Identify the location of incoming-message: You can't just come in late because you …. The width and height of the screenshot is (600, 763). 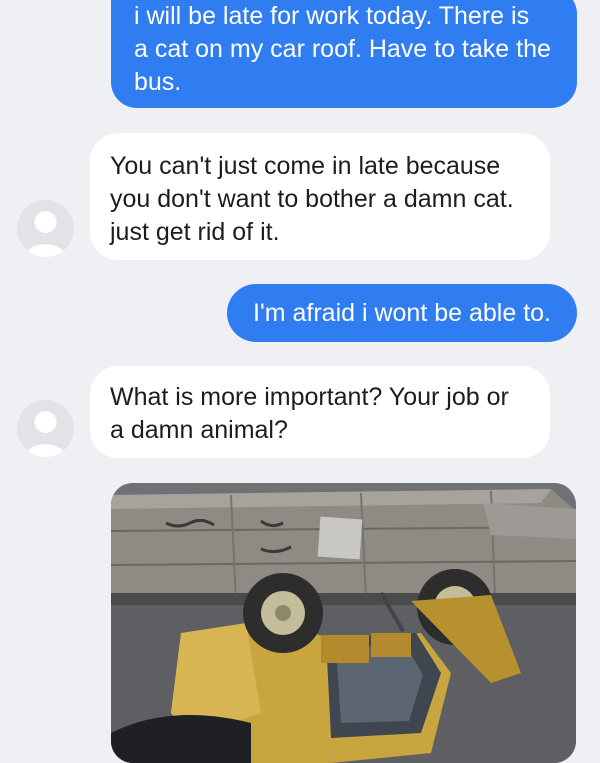
(320, 196).